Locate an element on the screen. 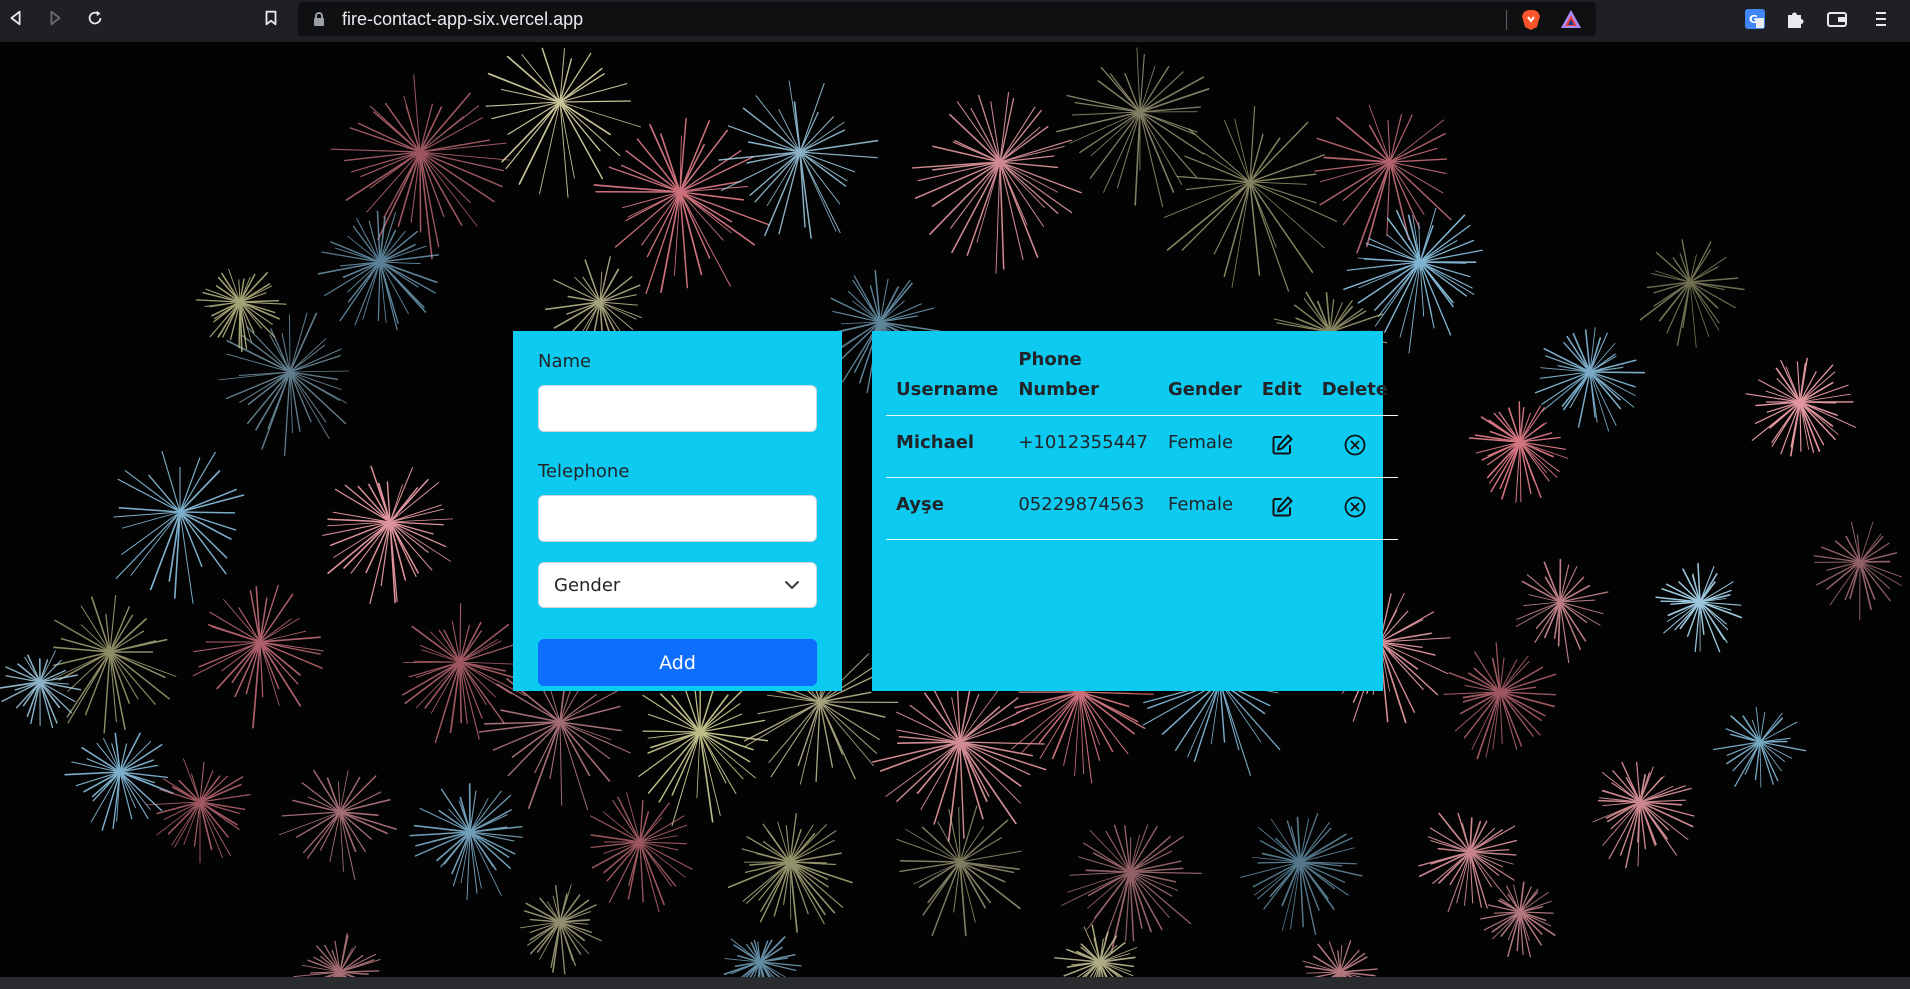 Image resolution: width=1910 pixels, height=989 pixels. extensions-puzzle-icon is located at coordinates (1795, 19).